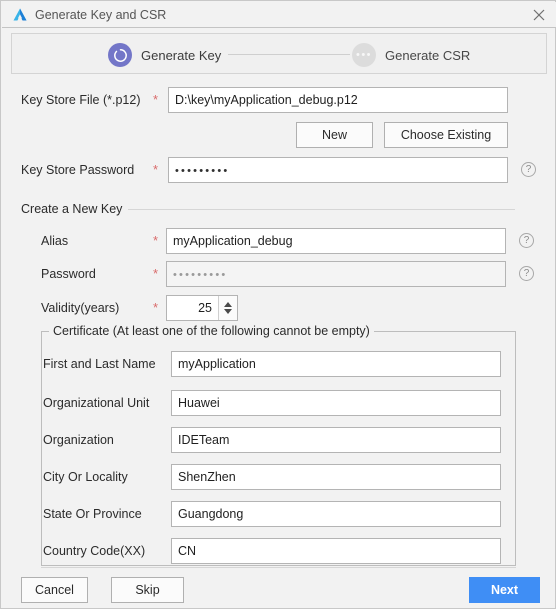 This screenshot has width=556, height=609. Describe the element at coordinates (228, 304) in the screenshot. I see `arrow-up-icon` at that location.